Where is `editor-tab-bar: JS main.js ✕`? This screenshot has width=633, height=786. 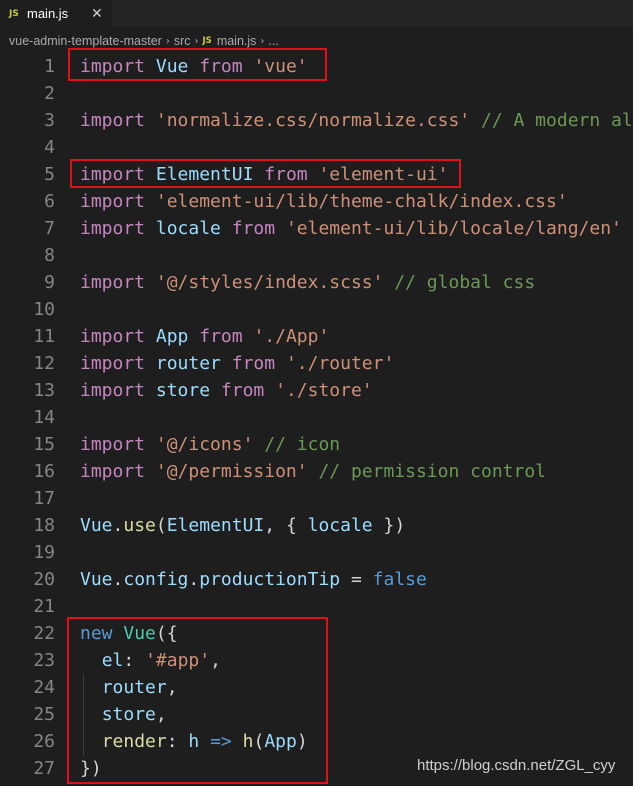 editor-tab-bar: JS main.js ✕ is located at coordinates (316, 13).